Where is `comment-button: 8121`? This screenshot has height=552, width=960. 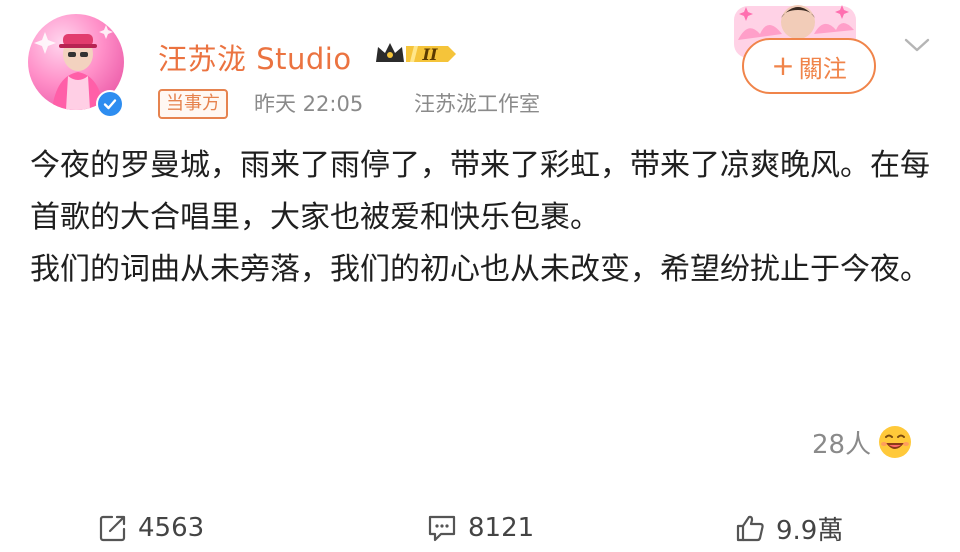 comment-button: 8121 is located at coordinates (480, 528).